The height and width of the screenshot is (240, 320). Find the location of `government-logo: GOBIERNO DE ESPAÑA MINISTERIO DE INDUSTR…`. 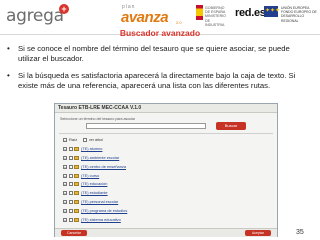

government-logo: GOBIERNO DE ESPAÑA MINISTERIO DE INDUSTR… is located at coordinates (211, 16).